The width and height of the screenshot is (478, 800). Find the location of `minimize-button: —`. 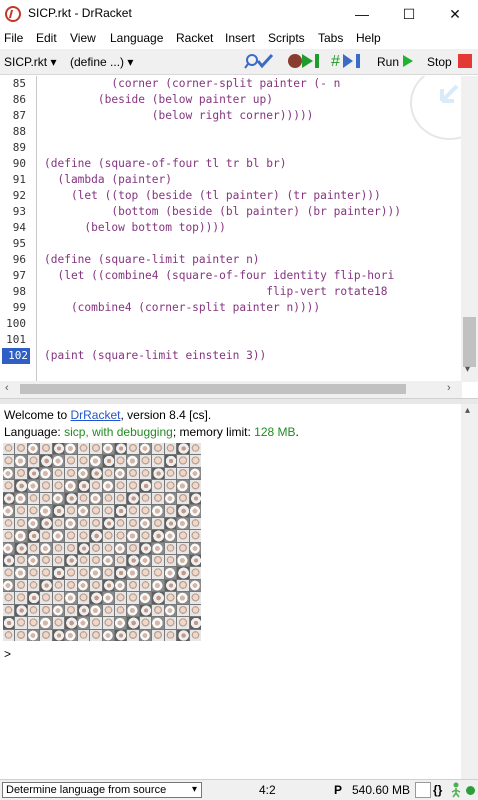

minimize-button: — is located at coordinates (362, 14).